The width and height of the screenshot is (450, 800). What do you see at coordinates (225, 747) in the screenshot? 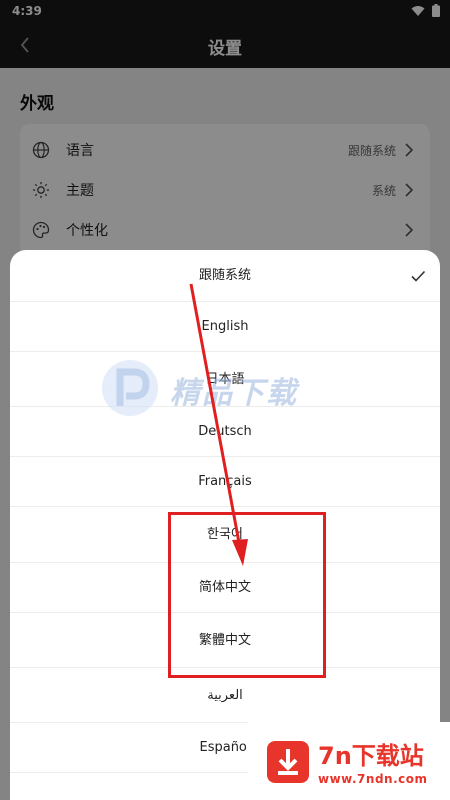
I see `language-option-label: Español` at bounding box center [225, 747].